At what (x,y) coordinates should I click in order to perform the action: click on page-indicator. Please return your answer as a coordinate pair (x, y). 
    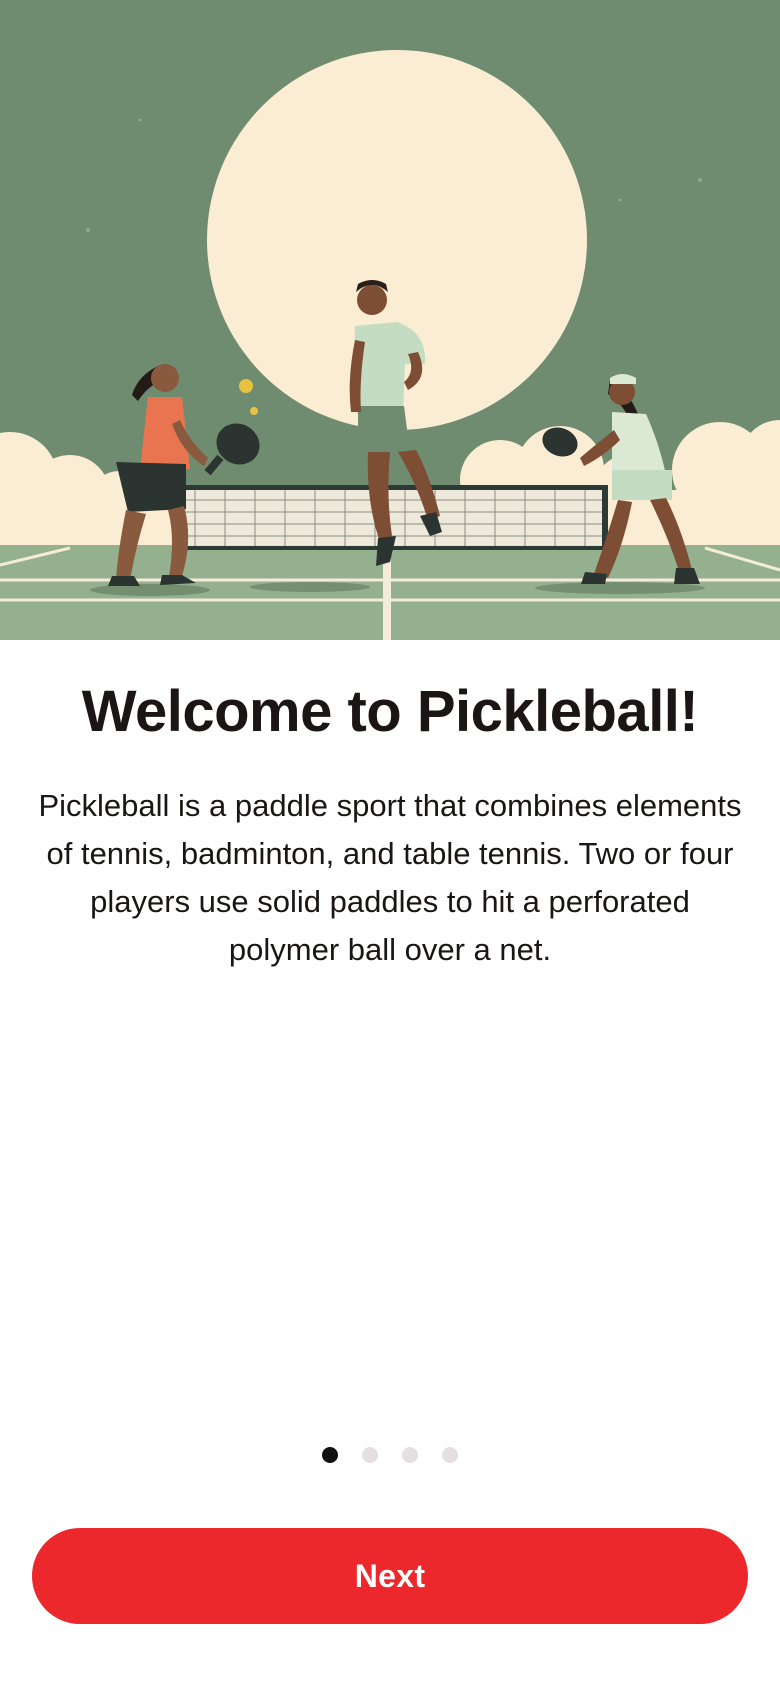
    Looking at the image, I should click on (390, 1455).